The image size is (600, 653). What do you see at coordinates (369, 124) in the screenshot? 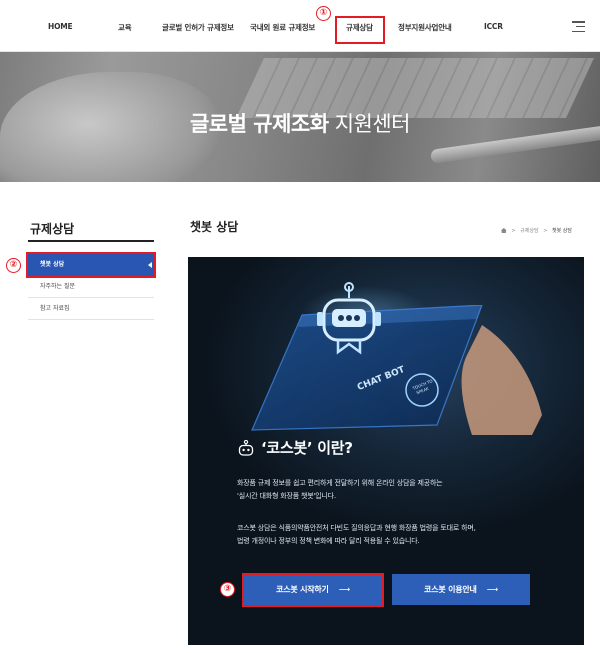
I see `banner-title-light: 지원센터` at bounding box center [369, 124].